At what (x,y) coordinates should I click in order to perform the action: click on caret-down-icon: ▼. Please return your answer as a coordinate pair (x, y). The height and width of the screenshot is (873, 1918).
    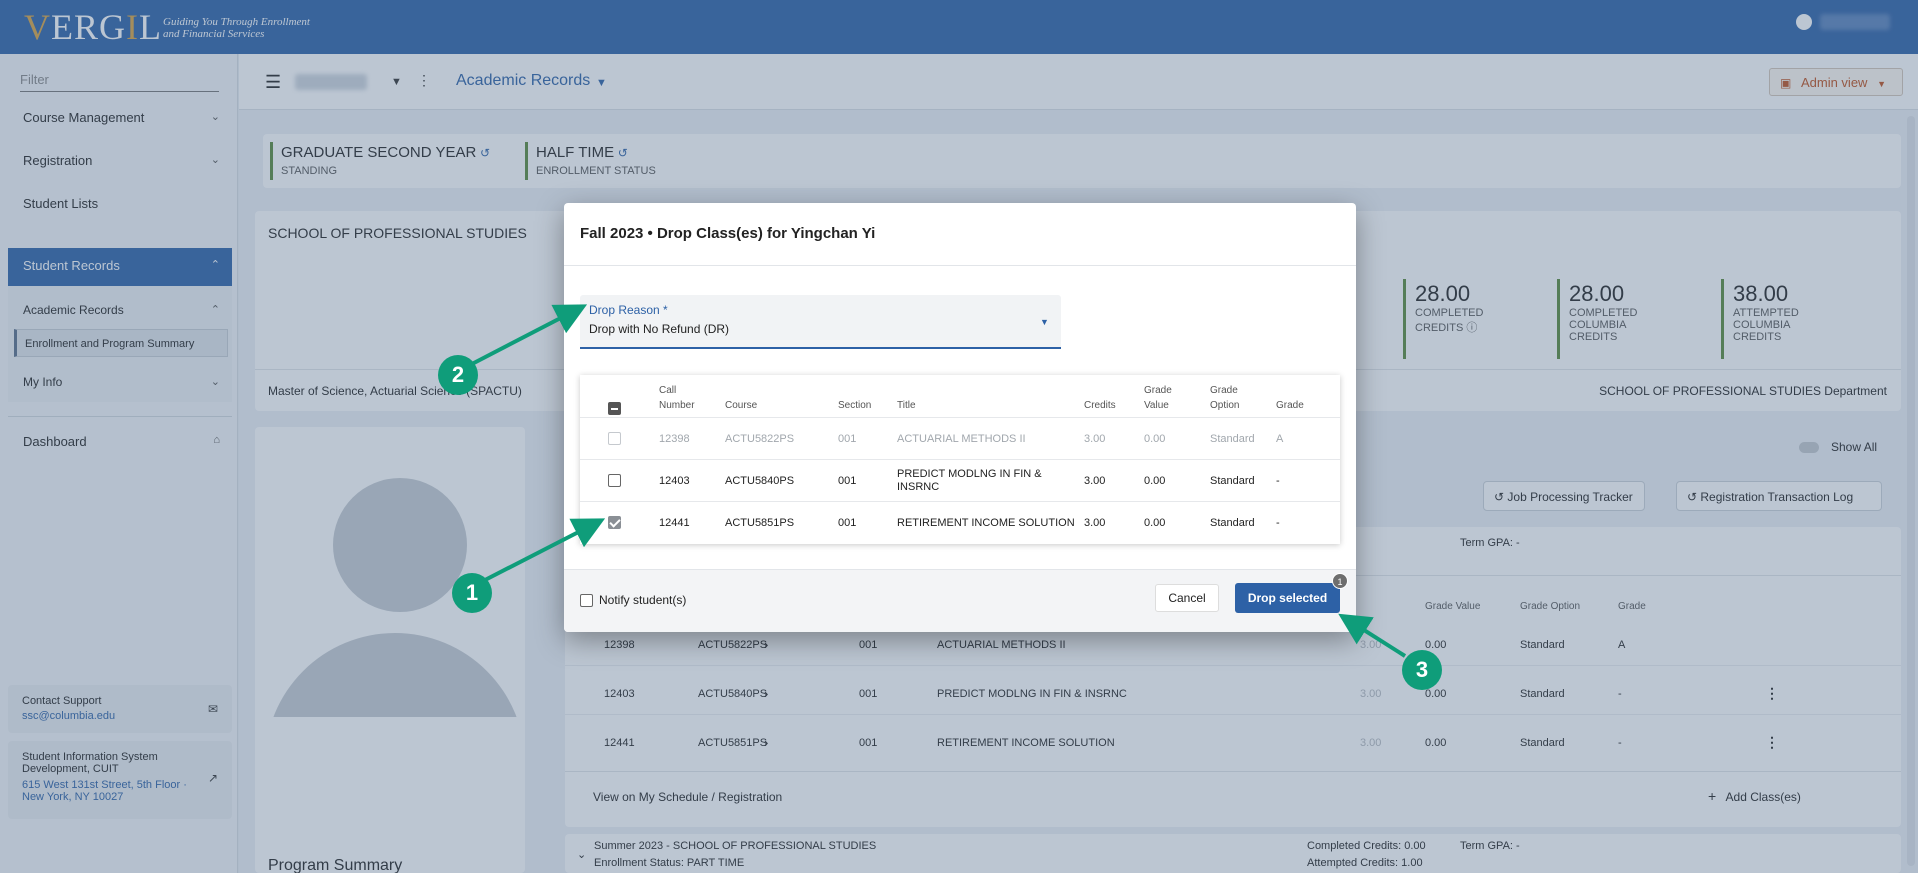
    Looking at the image, I should click on (1044, 322).